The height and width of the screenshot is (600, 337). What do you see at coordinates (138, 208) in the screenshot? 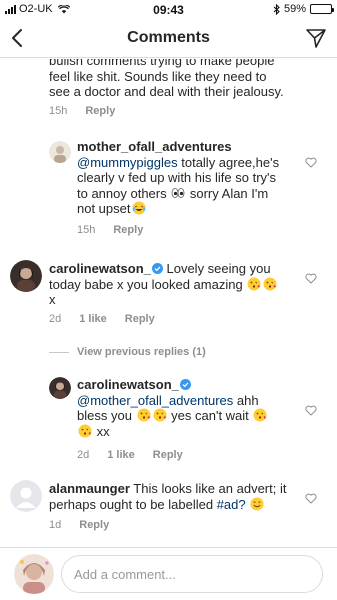
I see `laughing-crying-emoji-icon` at bounding box center [138, 208].